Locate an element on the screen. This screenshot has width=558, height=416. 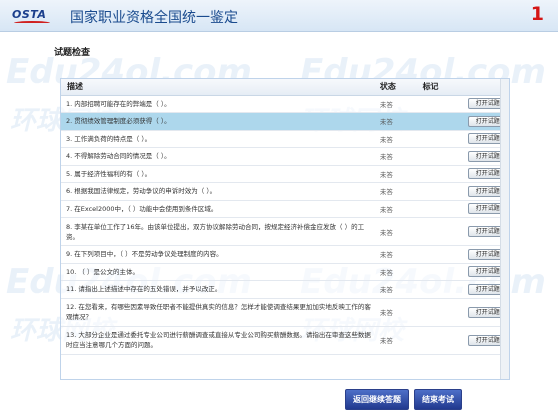
column-header-mark: 标记 is located at coordinates (441, 87).